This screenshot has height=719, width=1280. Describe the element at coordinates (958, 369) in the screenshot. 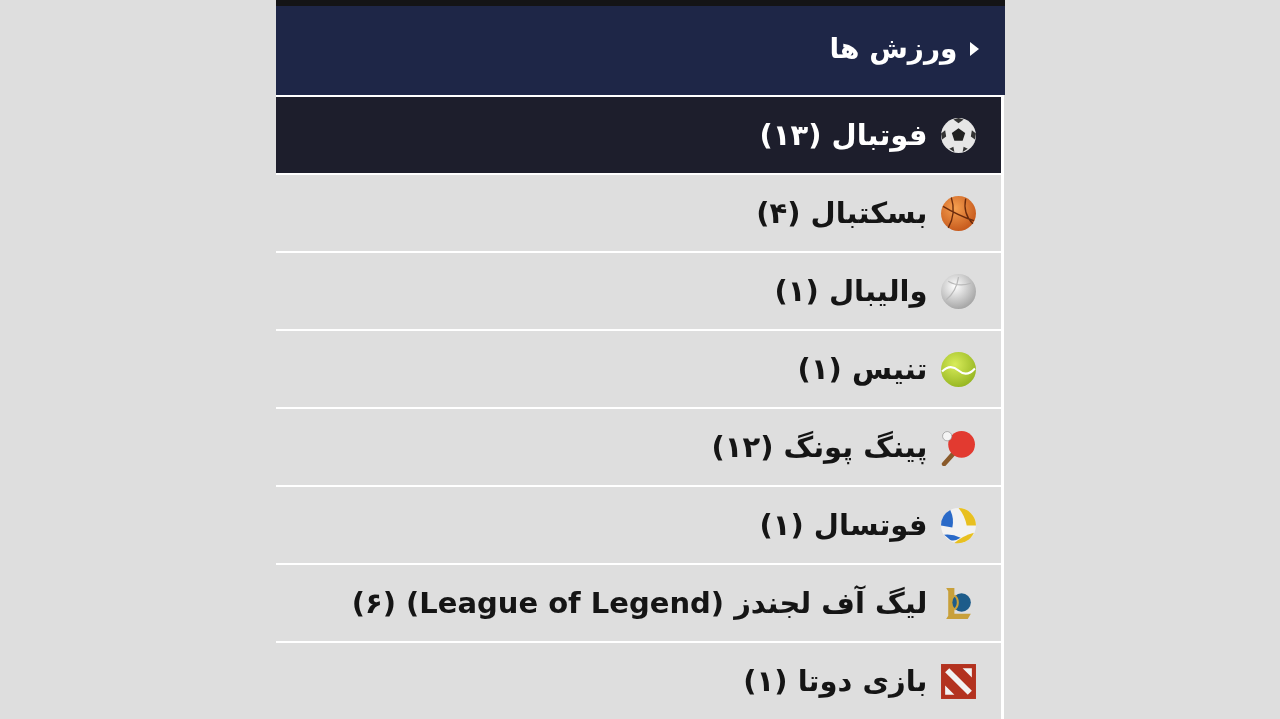

I see `tennis-ball-icon` at that location.